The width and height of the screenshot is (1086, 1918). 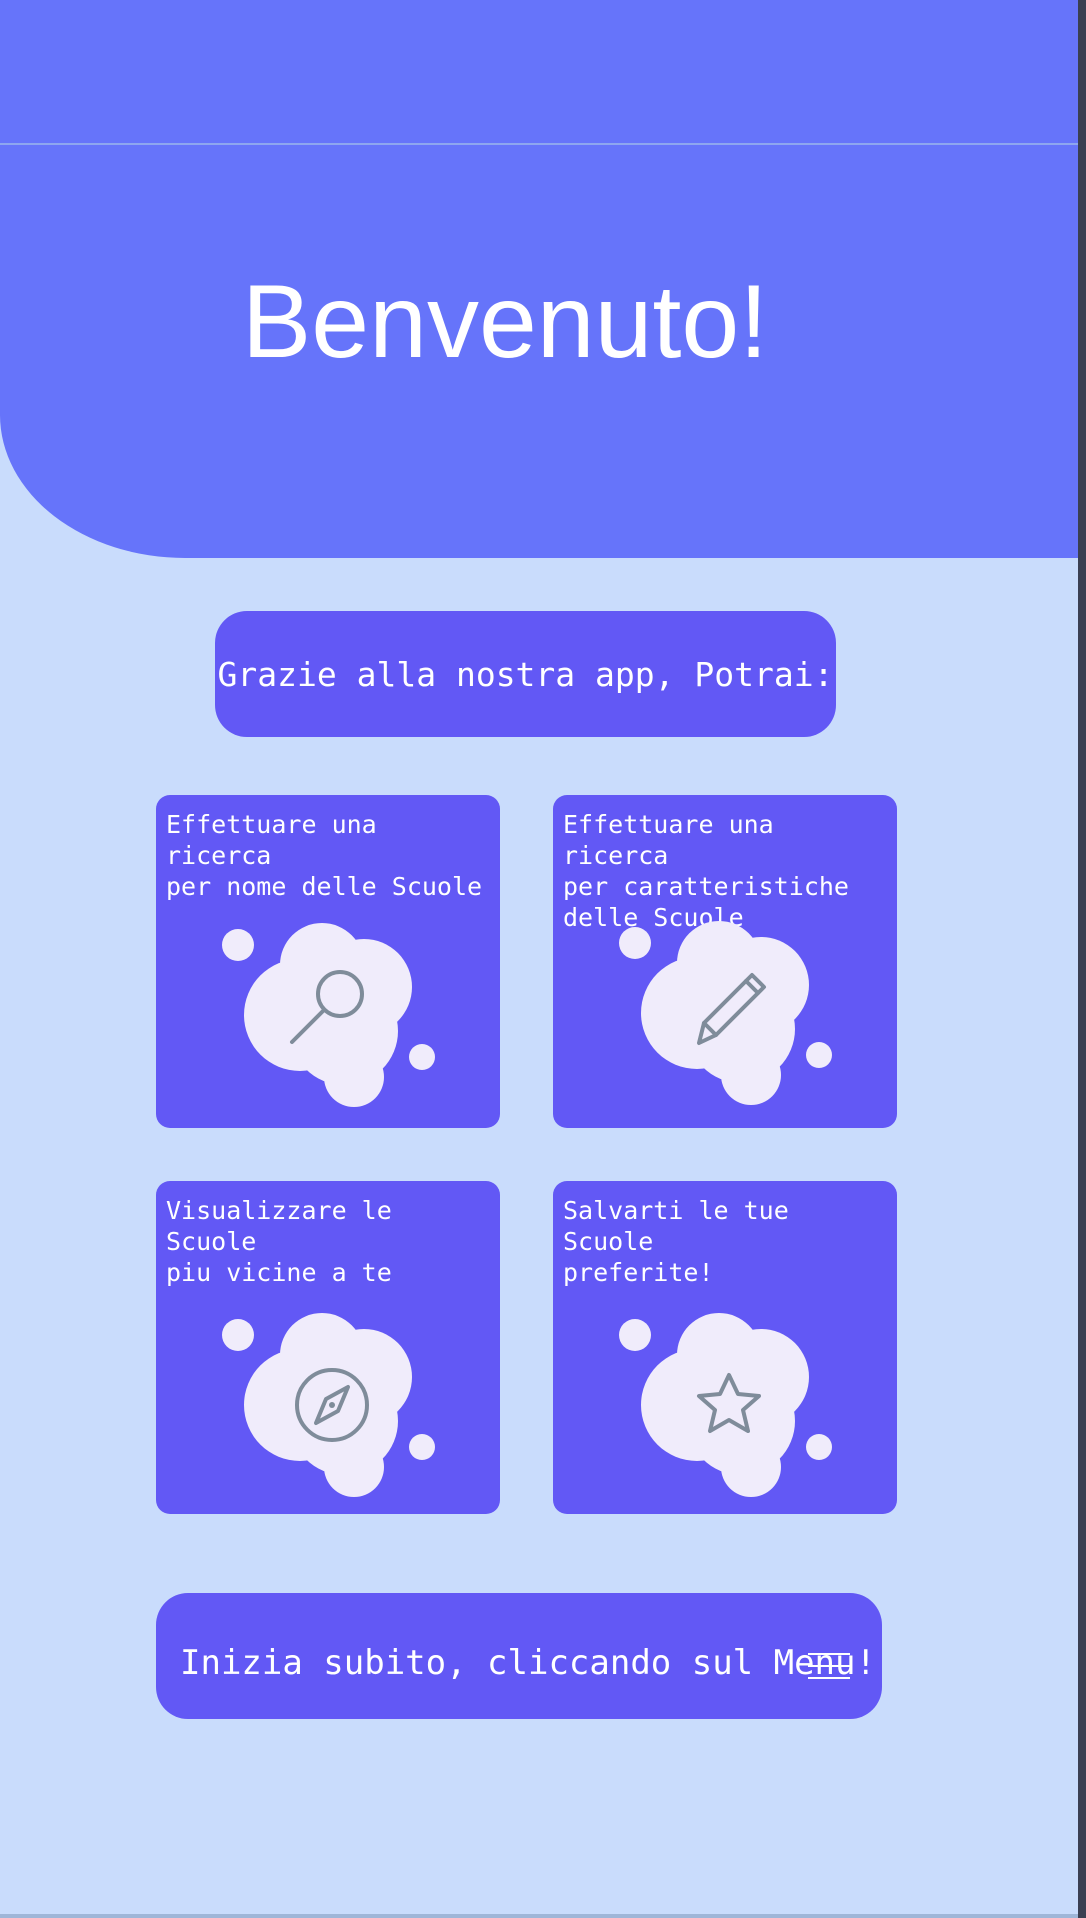 What do you see at coordinates (539, 72) in the screenshot?
I see `top-app-bar` at bounding box center [539, 72].